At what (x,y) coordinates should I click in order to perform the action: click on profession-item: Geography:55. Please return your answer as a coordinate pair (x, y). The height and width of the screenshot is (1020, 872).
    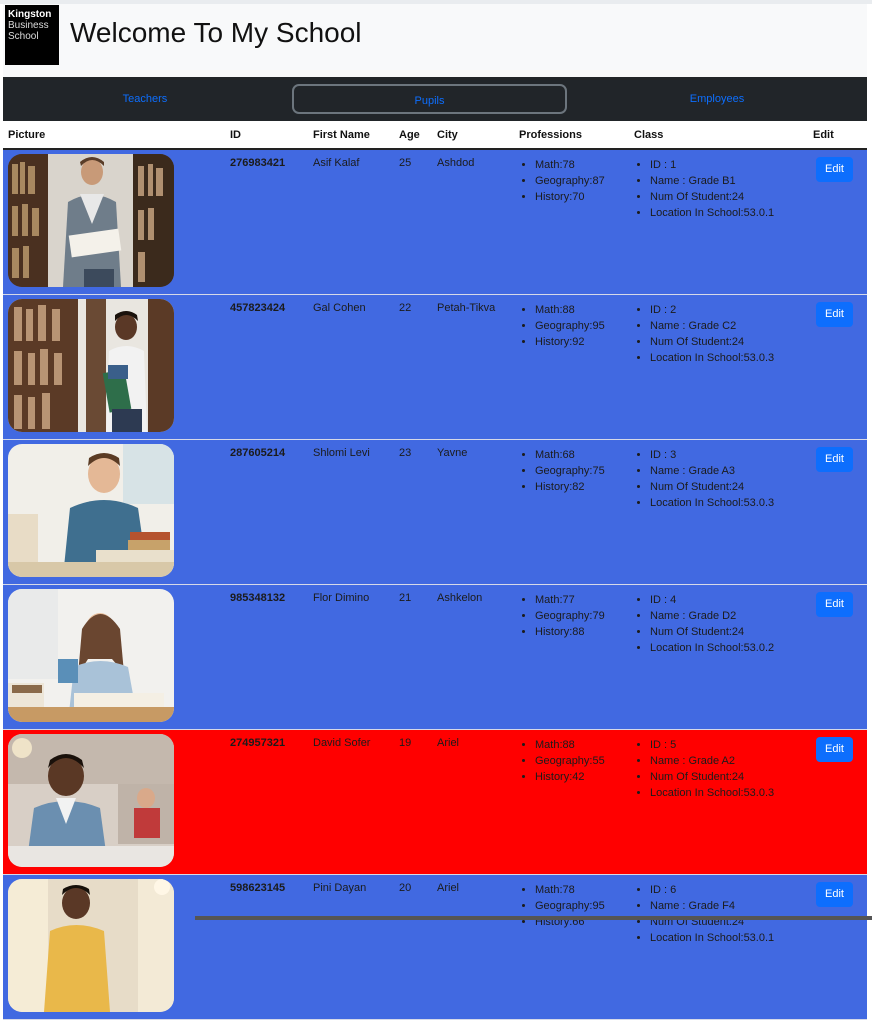
    Looking at the image, I should click on (582, 761).